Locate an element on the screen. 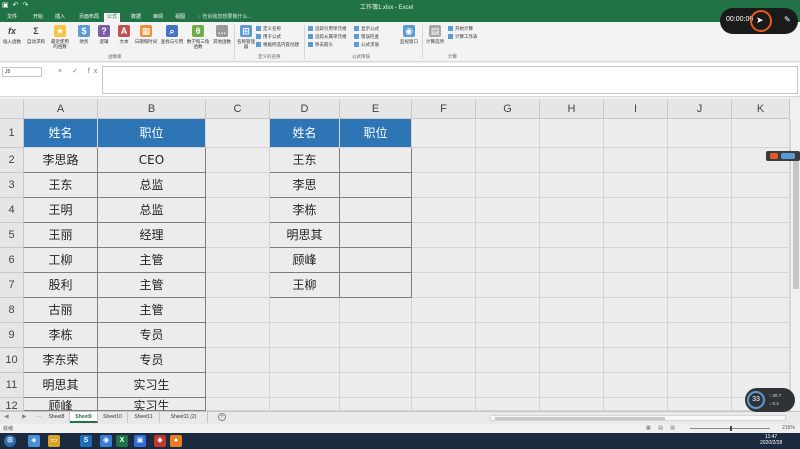 Image resolution: width=800 pixels, height=449 pixels. create-from-selection-button: 根据所选内容创建 is located at coordinates (277, 45).